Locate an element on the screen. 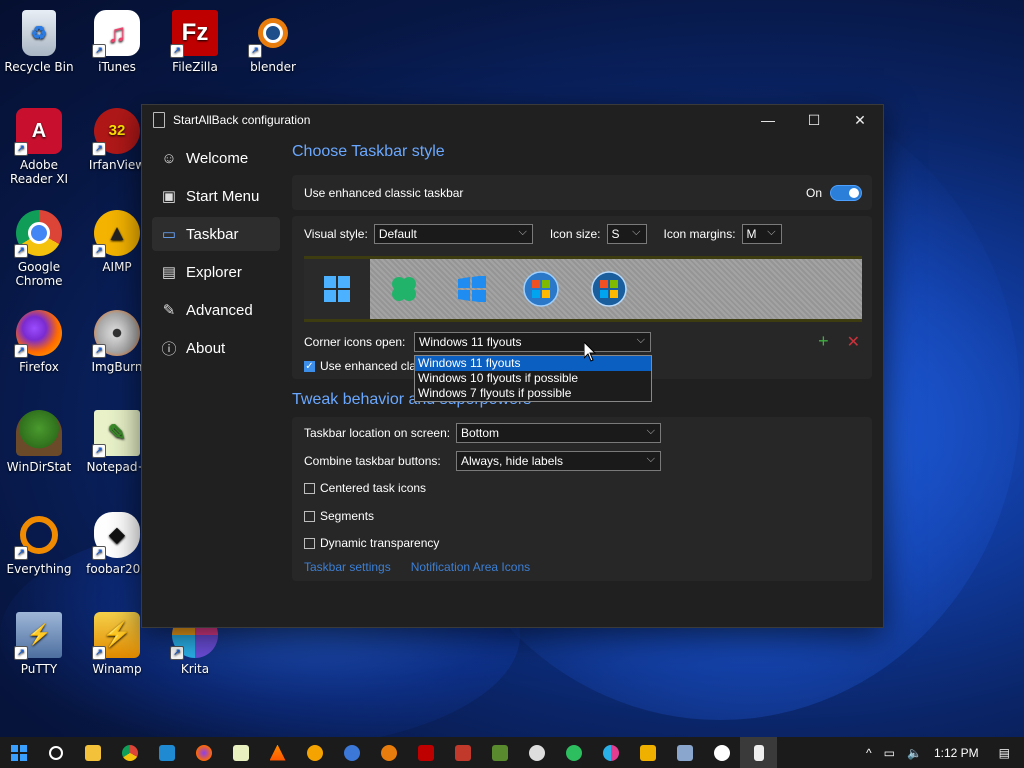 The image size is (1024, 768). wrench-icon: ✎ is located at coordinates (169, 310).